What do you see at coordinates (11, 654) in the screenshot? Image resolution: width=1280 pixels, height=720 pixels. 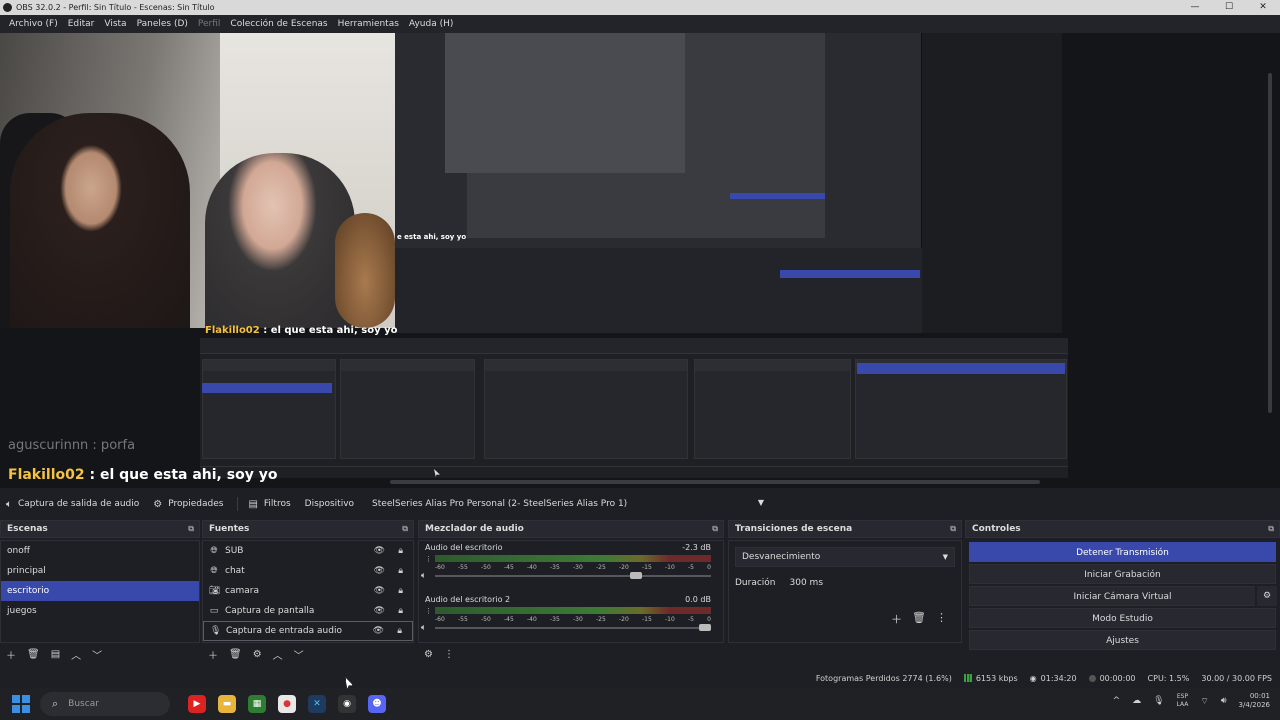 I see `add-scene-icon: ＋` at bounding box center [11, 654].